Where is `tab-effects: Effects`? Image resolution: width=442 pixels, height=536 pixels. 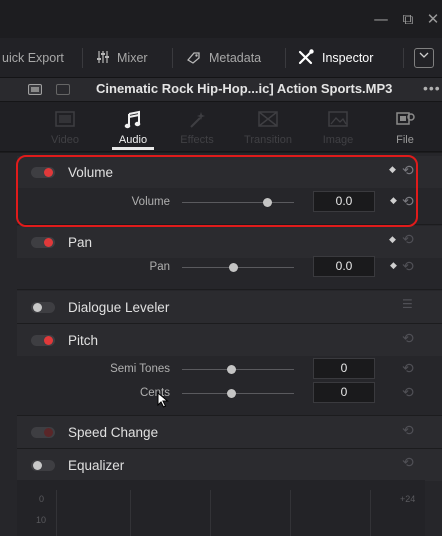
tab-effects: Effects is located at coordinates (197, 127).